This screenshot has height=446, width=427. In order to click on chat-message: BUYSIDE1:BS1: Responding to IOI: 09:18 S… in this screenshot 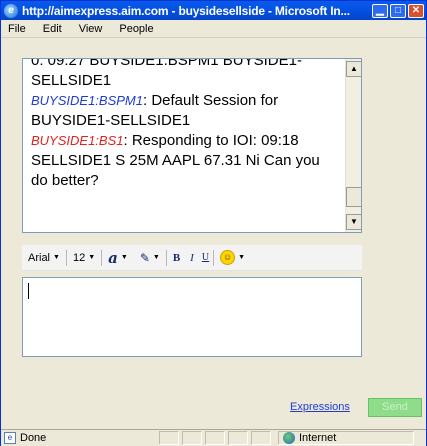, I will do `click(175, 160)`.